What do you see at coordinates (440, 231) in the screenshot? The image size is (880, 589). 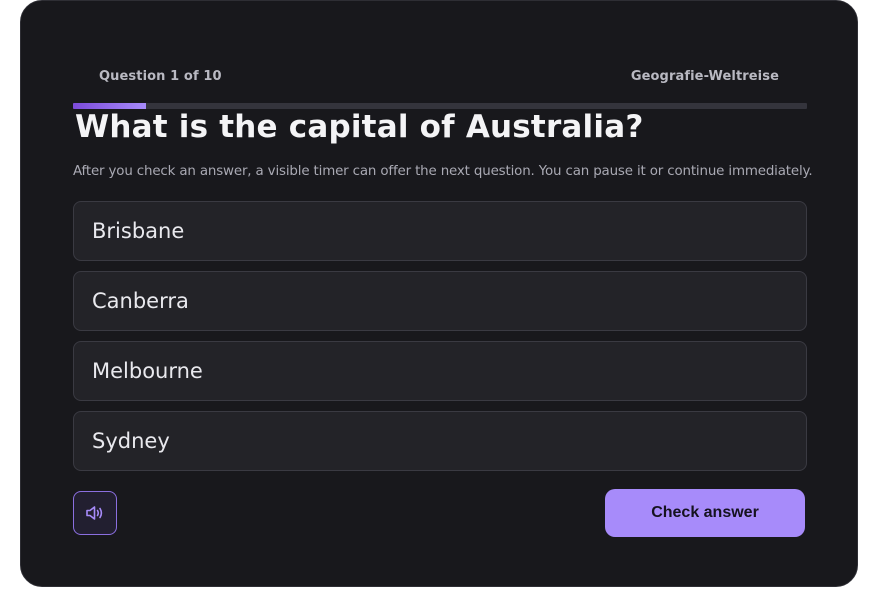 I see `answer-option-brisbane: Brisbane` at bounding box center [440, 231].